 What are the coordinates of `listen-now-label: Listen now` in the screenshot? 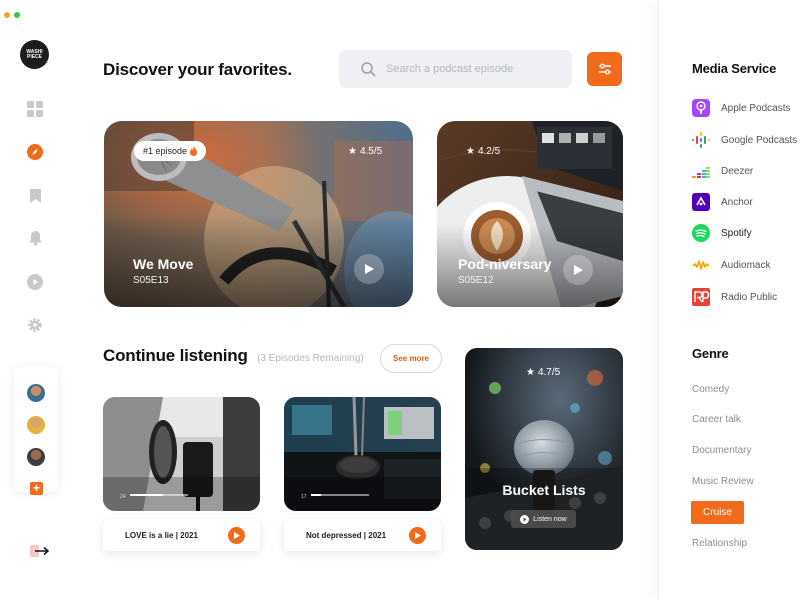 It's located at (550, 519).